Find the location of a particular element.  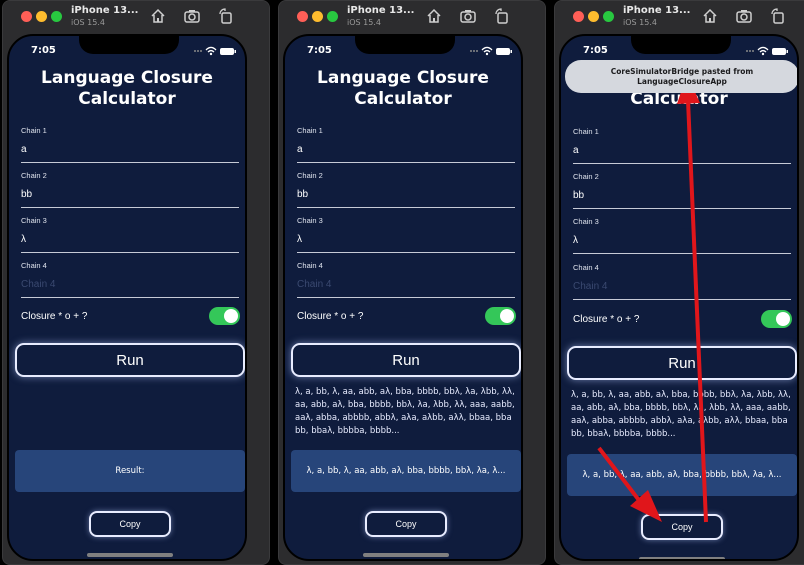

notch is located at coordinates (129, 45).